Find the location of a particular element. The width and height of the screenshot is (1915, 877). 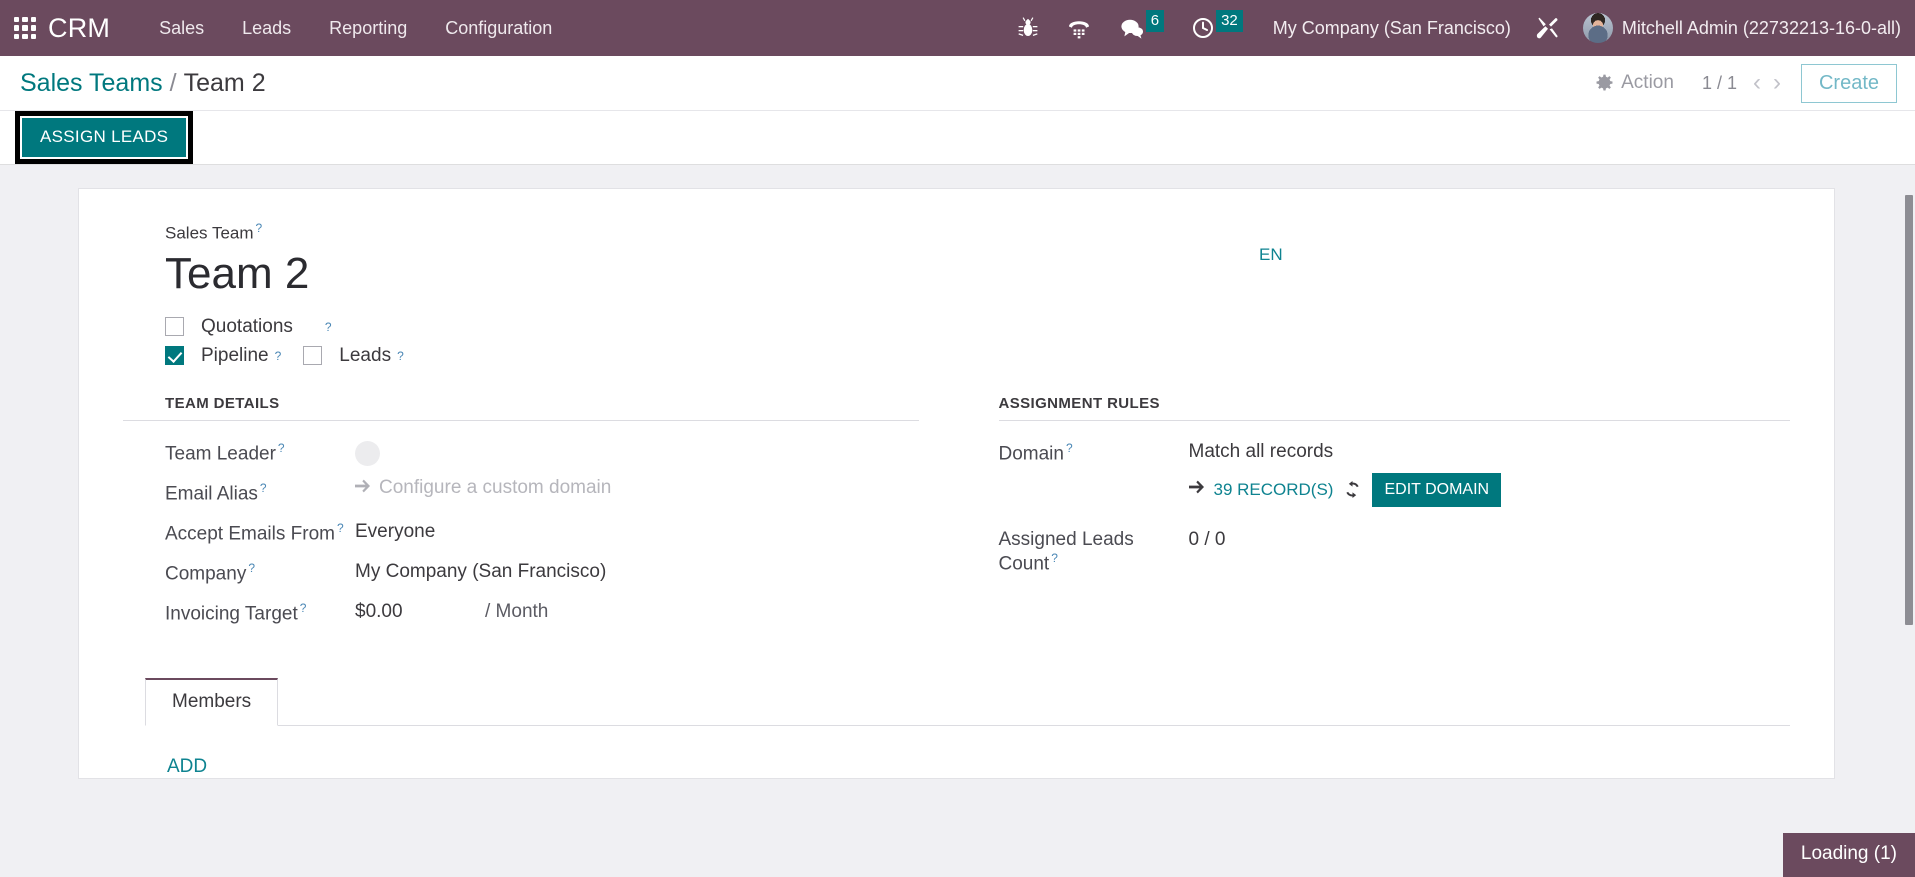

avatar is located at coordinates (1597, 28).